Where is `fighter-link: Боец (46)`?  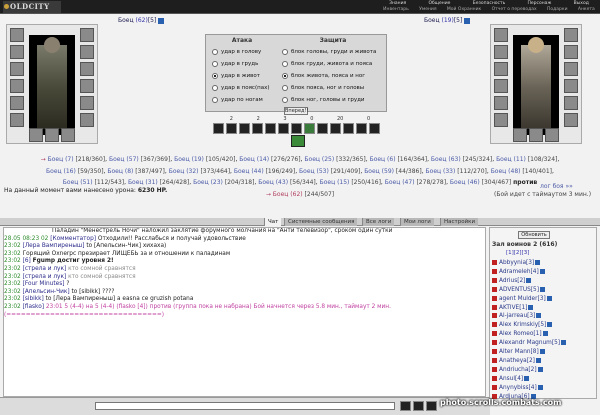
fighter-link: Боец (46) is located at coordinates (465, 182).